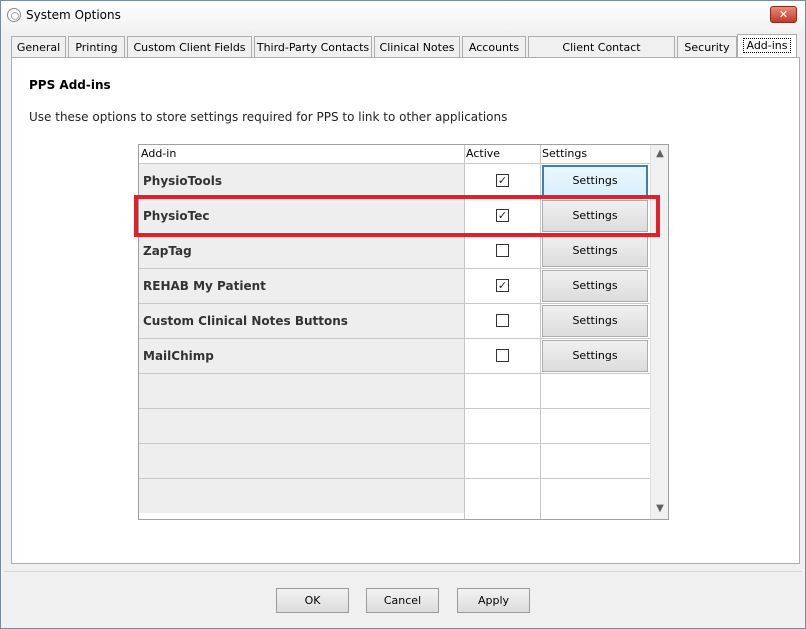 This screenshot has width=806, height=629. I want to click on tab-label: Accounts, so click(494, 47).